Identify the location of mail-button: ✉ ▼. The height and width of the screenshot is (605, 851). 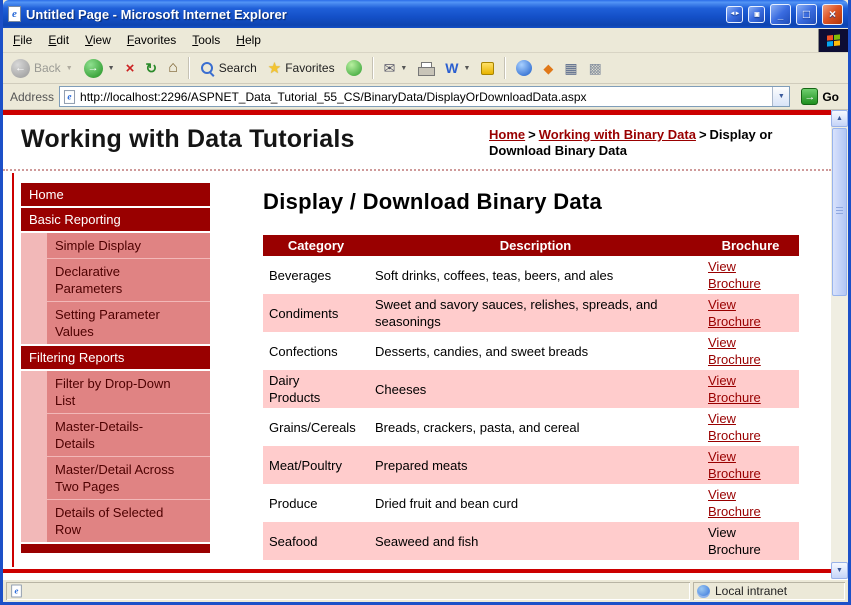
(396, 68).